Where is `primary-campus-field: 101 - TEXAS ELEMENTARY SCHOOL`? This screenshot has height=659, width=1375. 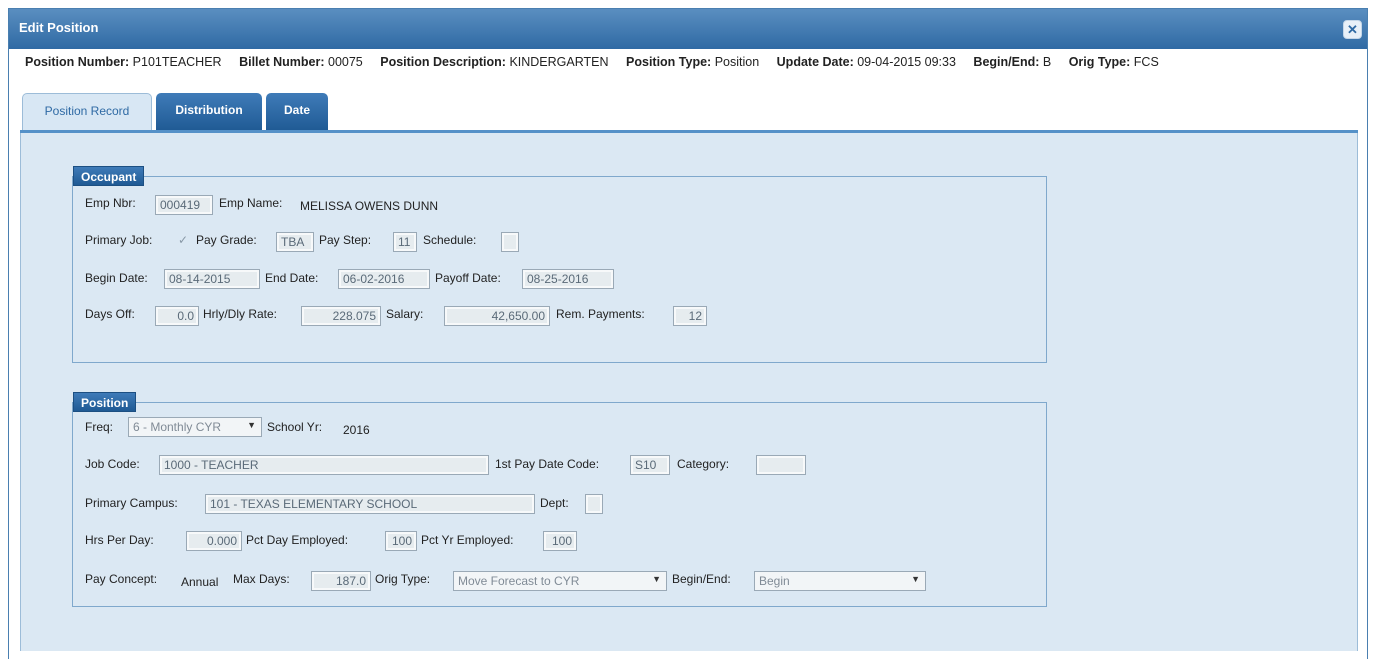
primary-campus-field: 101 - TEXAS ELEMENTARY SCHOOL is located at coordinates (370, 504).